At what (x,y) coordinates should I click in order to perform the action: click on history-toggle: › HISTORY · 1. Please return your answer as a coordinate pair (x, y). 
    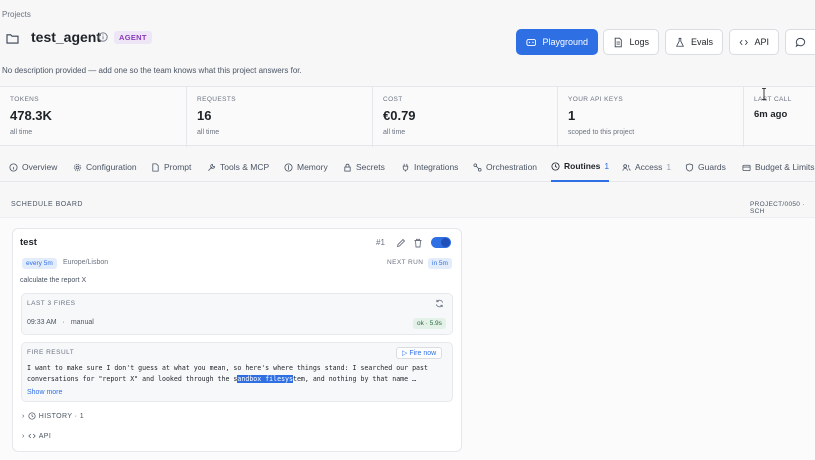
    Looking at the image, I should click on (53, 416).